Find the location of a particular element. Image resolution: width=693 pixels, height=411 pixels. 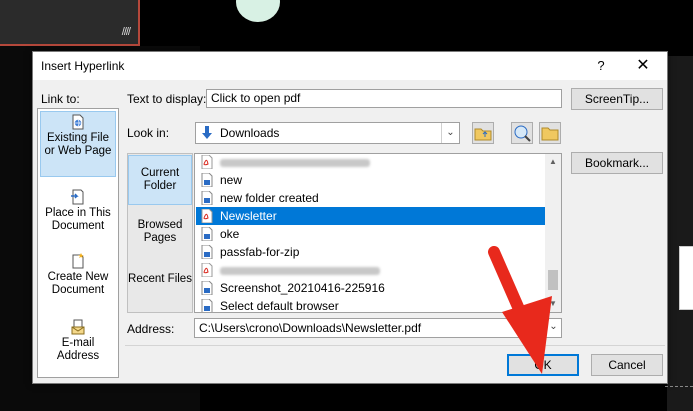

scope-browsed-pages: Browsed Pages is located at coordinates (160, 236).